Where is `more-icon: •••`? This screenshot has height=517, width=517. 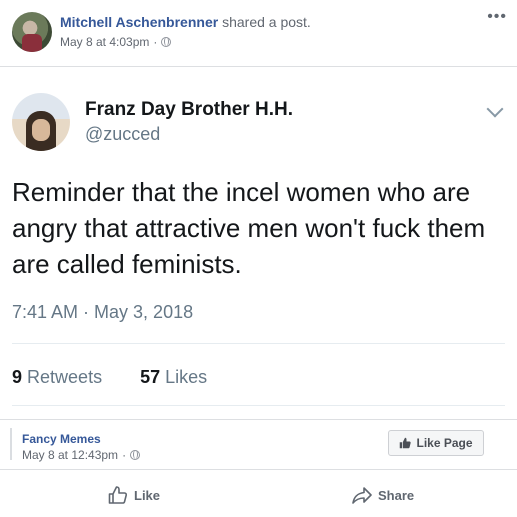 more-icon: ••• is located at coordinates (497, 17).